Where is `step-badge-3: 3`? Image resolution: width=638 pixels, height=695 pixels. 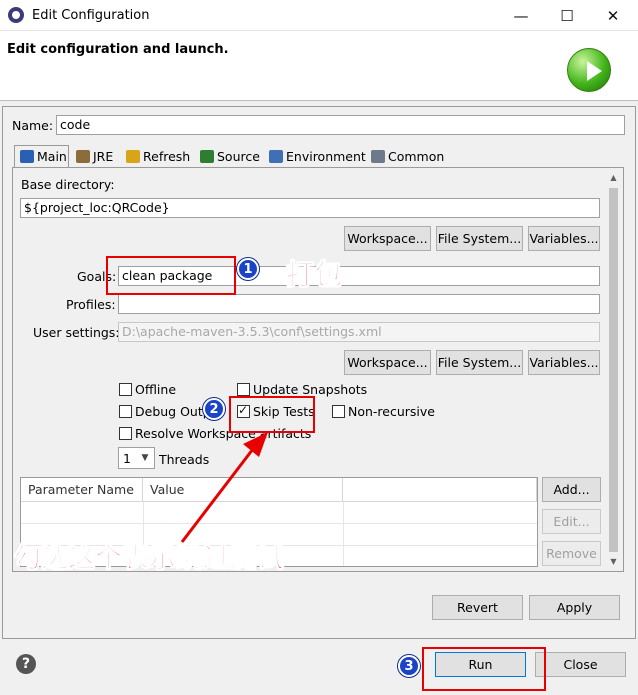
step-badge-3: 3 is located at coordinates (409, 666).